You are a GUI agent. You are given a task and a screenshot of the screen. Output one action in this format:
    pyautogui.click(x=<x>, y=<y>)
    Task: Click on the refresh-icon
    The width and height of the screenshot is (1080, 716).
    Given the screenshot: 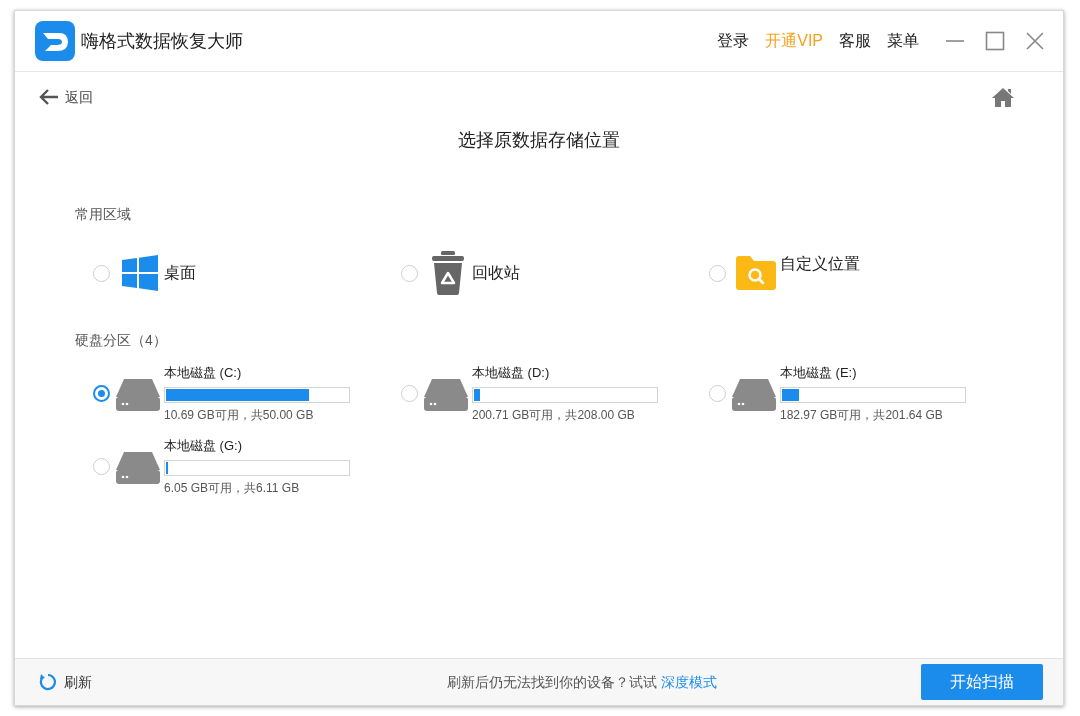 What is the action you would take?
    pyautogui.click(x=48, y=682)
    